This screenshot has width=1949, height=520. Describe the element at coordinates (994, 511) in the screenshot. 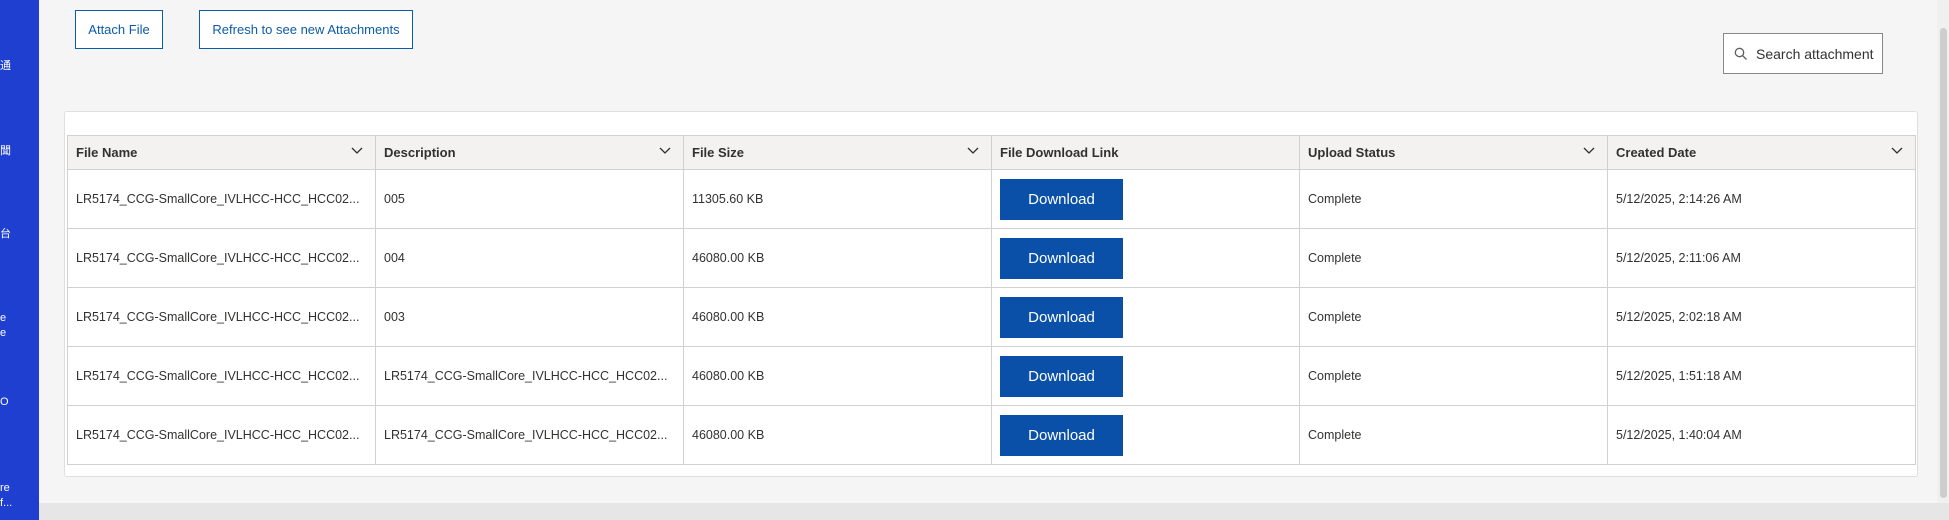

I see `bottom-bar` at that location.